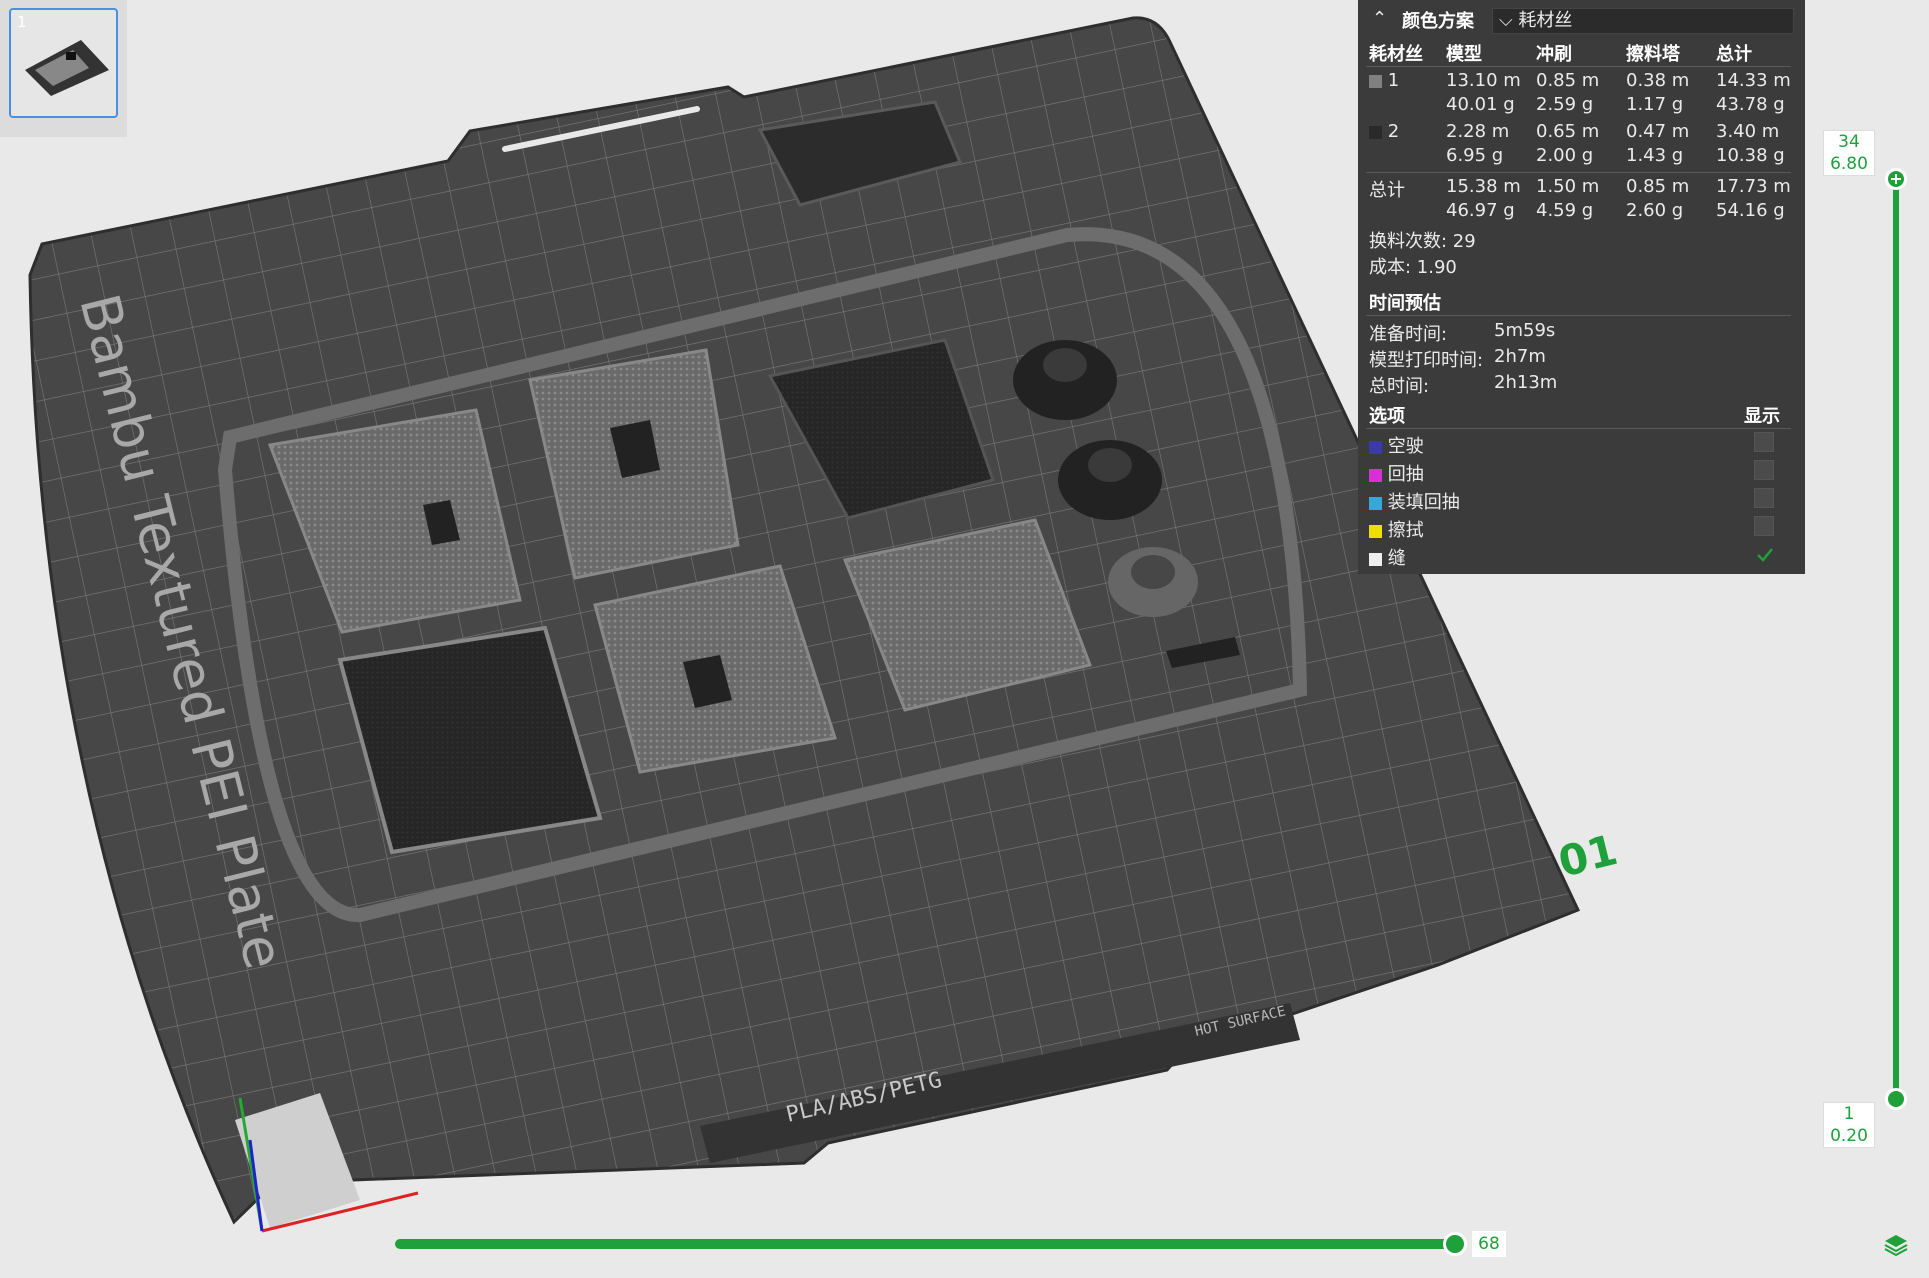 The image size is (1929, 1278). Describe the element at coordinates (1399, 386) in the screenshot. I see `total-time-label: 总时间:` at that location.